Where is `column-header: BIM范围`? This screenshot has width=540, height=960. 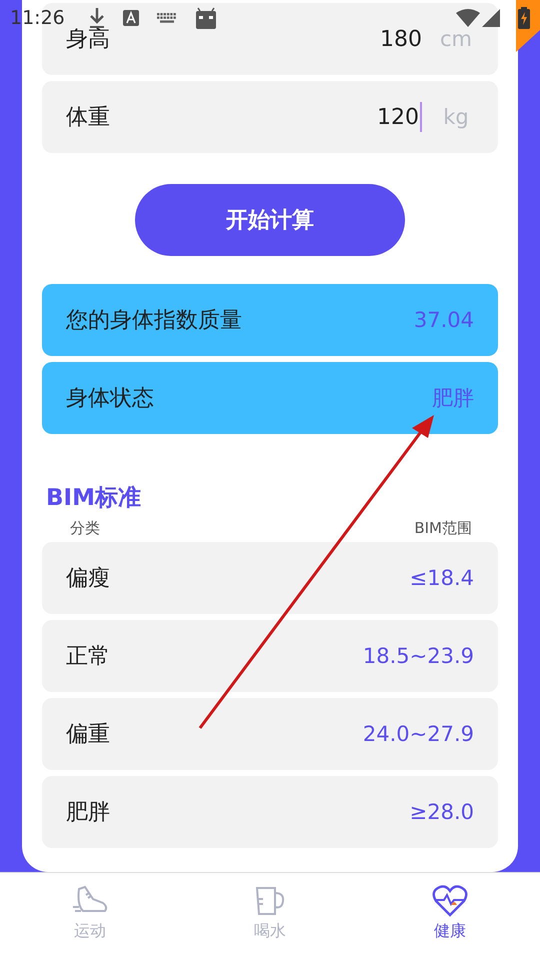 column-header: BIM范围 is located at coordinates (443, 528).